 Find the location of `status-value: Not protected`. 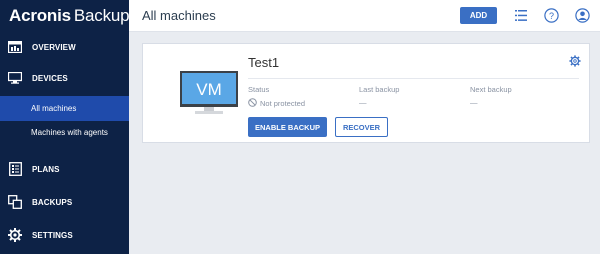

status-value: Not protected is located at coordinates (283, 103).